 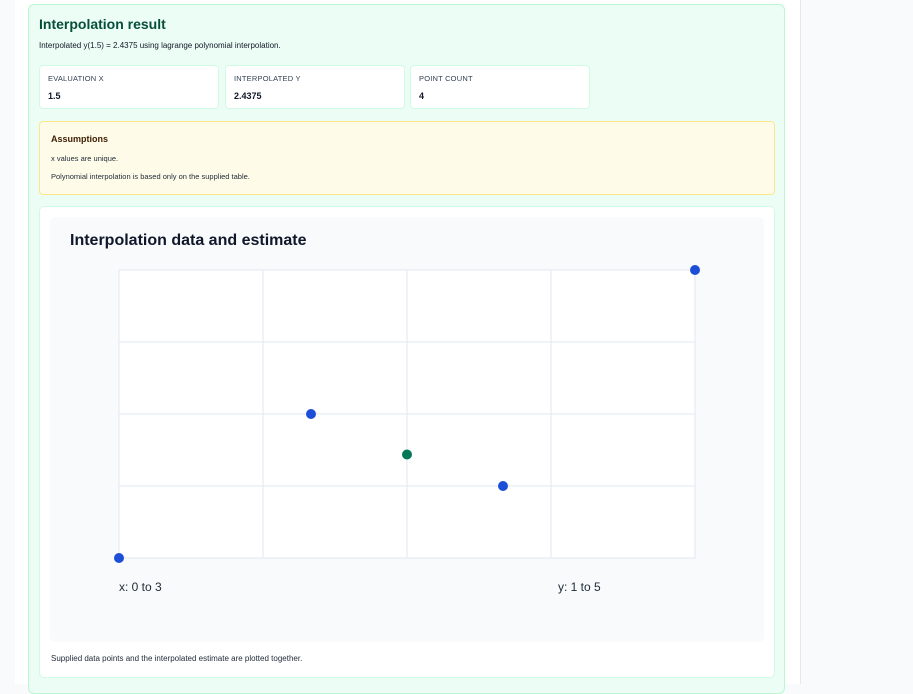 I want to click on estimate-point, so click(x=407, y=454).